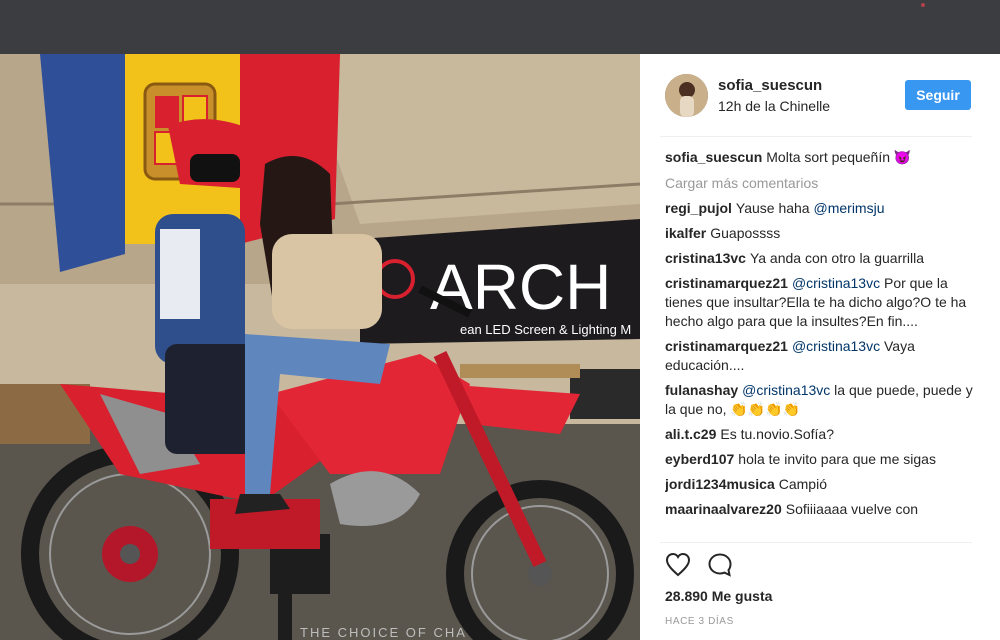 Image resolution: width=1000 pixels, height=640 pixels. What do you see at coordinates (820, 95) in the screenshot?
I see `post-header: sofia_suescun 12h de la Chinelle Seguir` at bounding box center [820, 95].